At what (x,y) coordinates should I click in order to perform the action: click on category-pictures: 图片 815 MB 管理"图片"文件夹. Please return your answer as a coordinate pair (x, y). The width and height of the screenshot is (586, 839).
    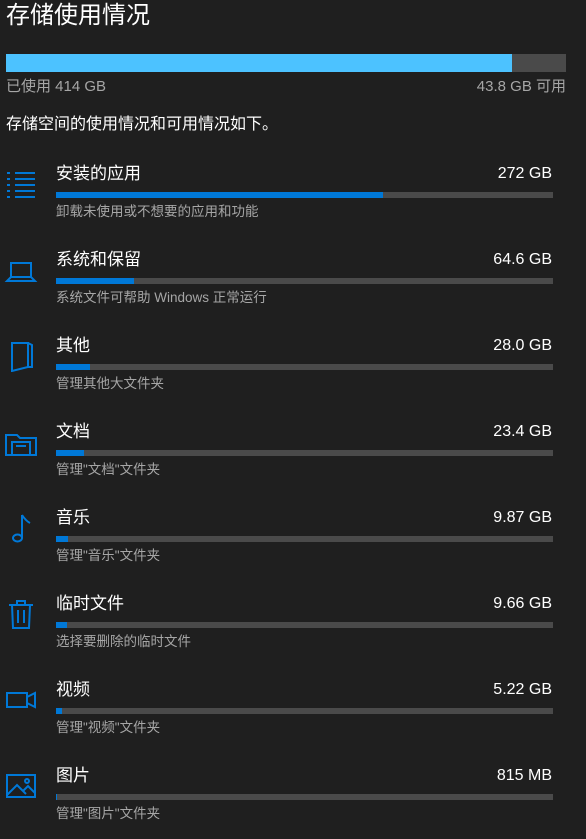
    Looking at the image, I should click on (293, 799).